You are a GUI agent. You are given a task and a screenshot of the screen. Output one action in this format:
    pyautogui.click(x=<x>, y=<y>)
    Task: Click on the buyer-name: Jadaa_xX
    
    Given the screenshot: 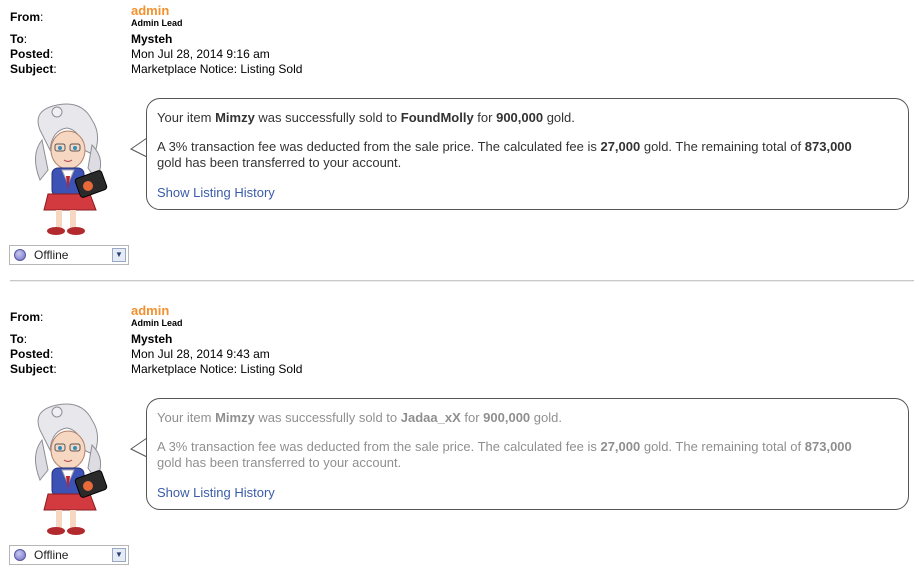 What is the action you would take?
    pyautogui.click(x=430, y=417)
    